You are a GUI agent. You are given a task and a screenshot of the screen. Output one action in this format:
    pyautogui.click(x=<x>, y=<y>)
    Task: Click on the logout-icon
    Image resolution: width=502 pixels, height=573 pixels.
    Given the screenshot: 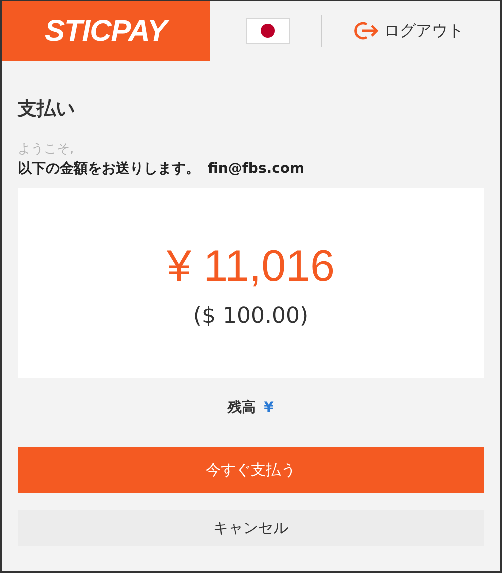 What is the action you would take?
    pyautogui.click(x=367, y=31)
    